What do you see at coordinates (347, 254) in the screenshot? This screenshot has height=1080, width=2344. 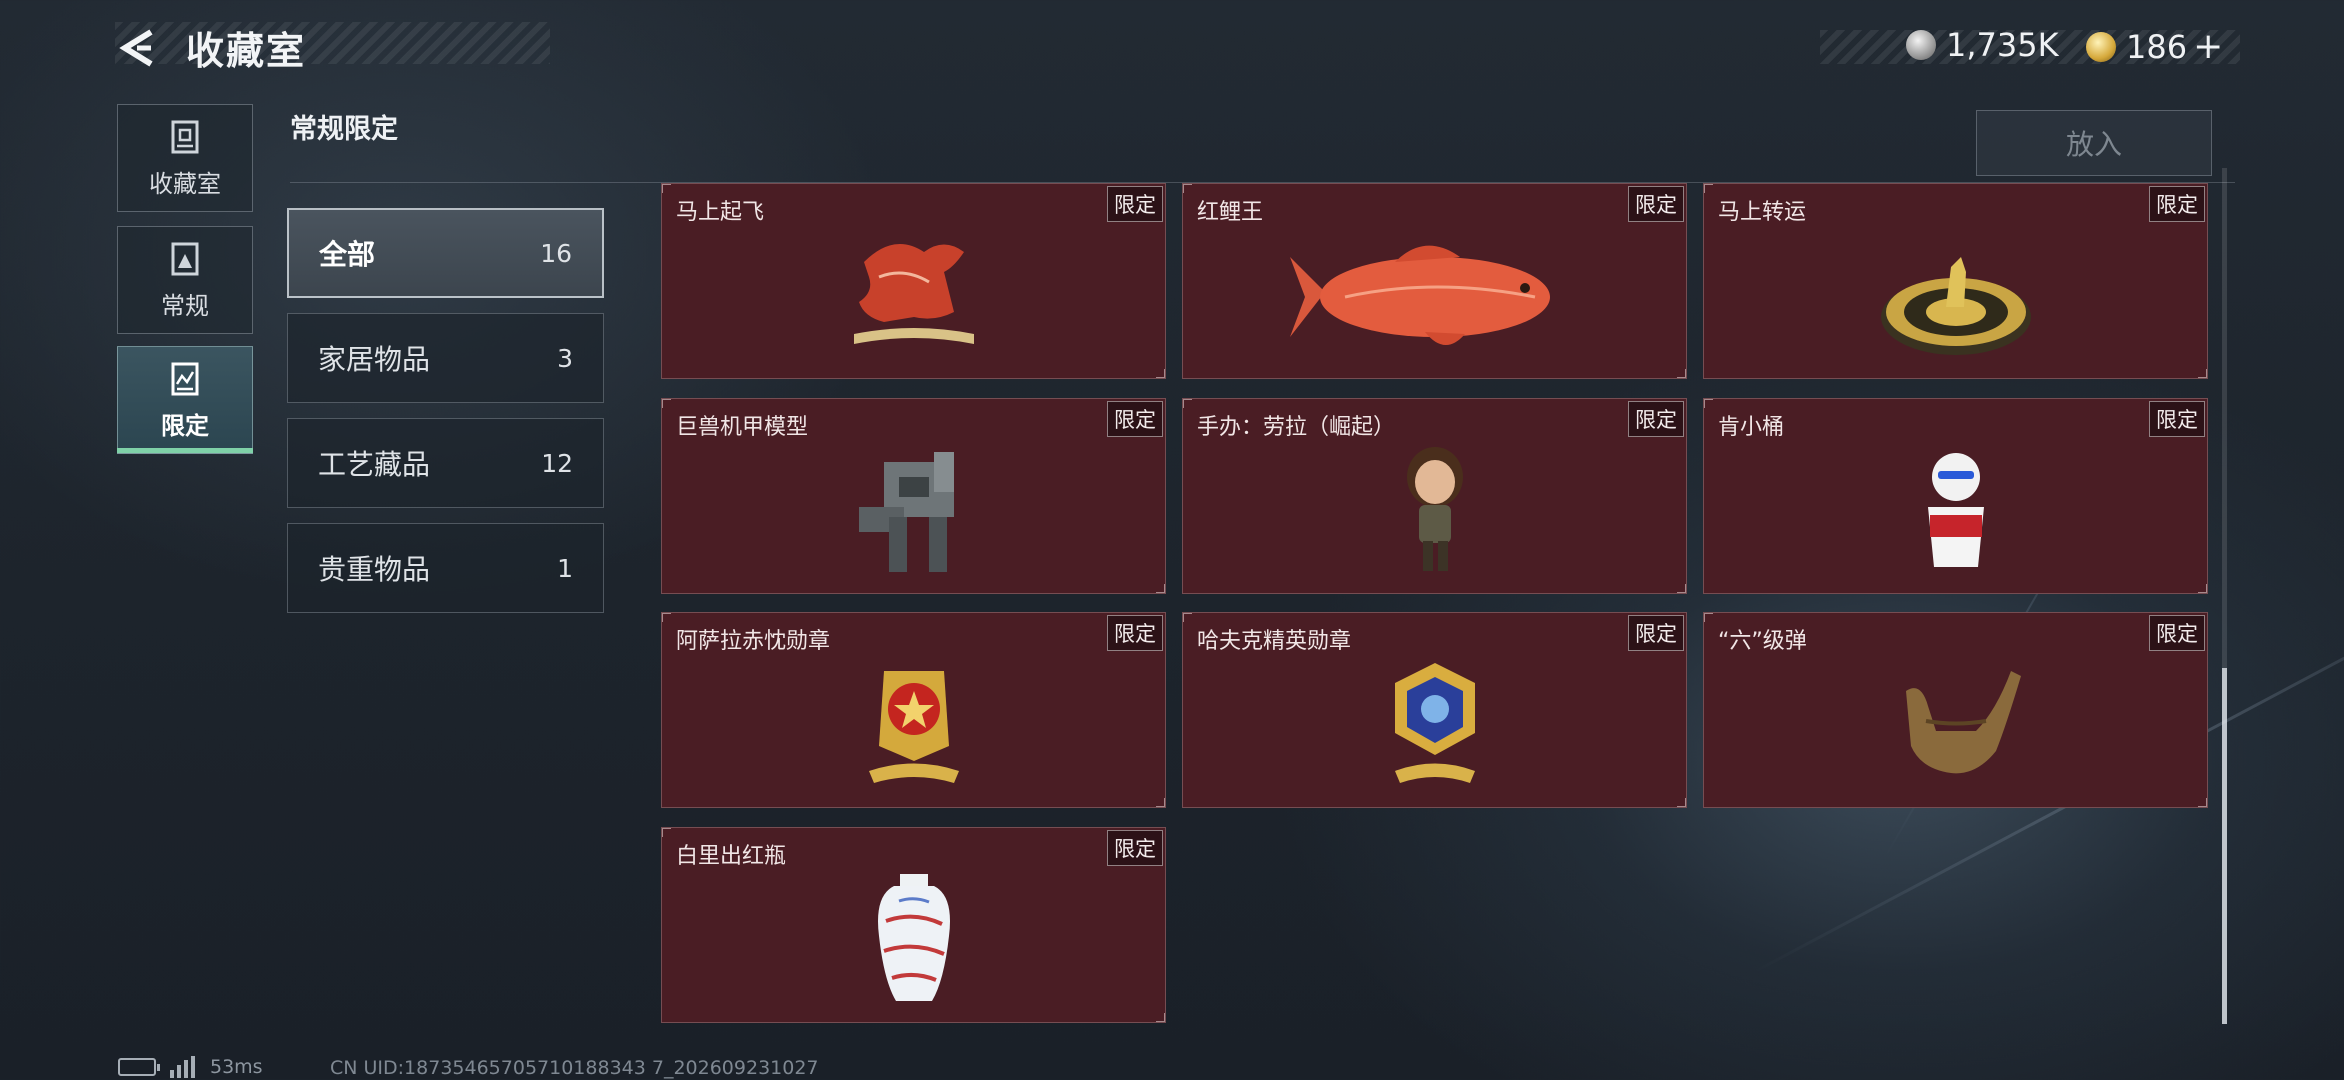 I see `category-label: 全部` at bounding box center [347, 254].